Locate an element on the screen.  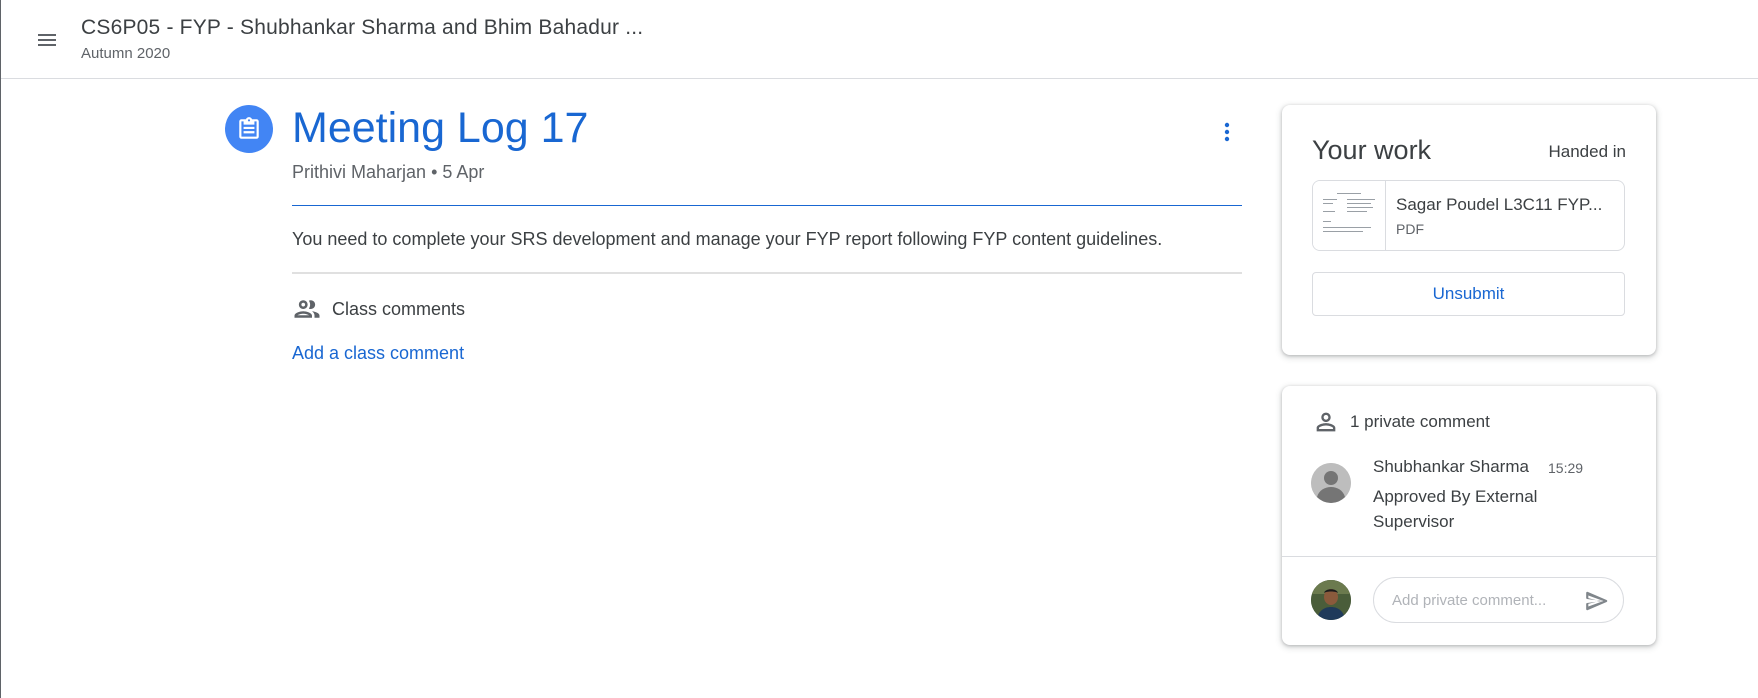
title-divider is located at coordinates (767, 205).